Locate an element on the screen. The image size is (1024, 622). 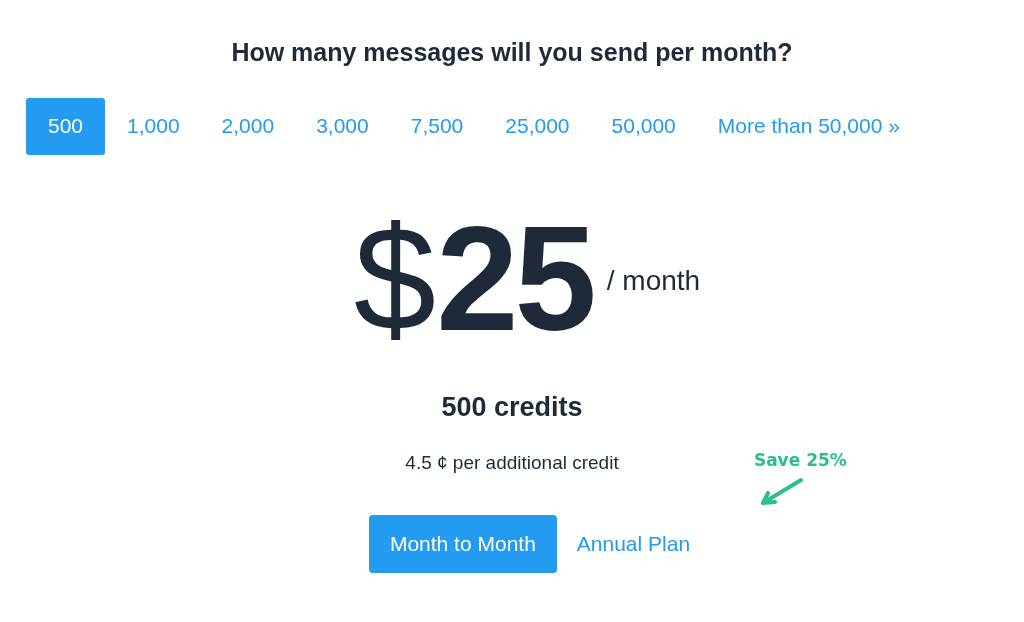
quantity-tab: 50,000 is located at coordinates (643, 126).